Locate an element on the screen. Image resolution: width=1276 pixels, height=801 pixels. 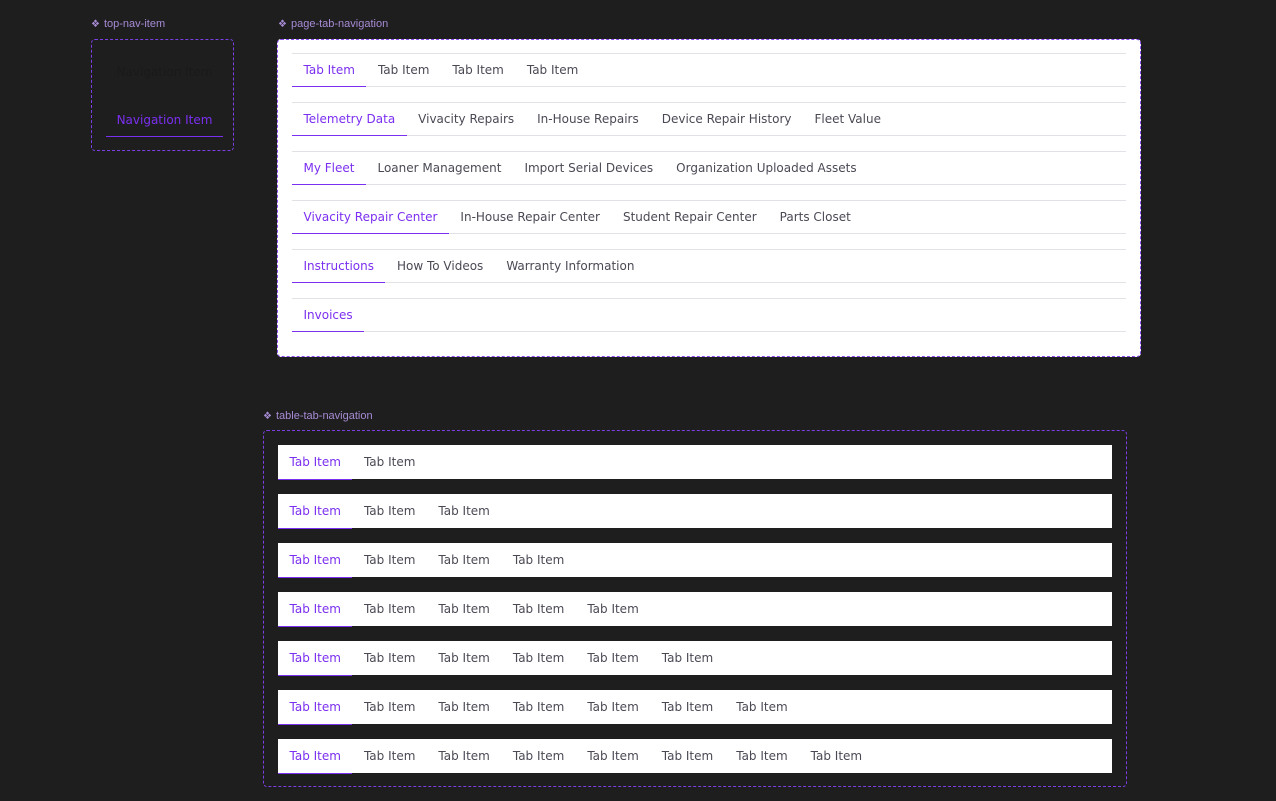
tab-item: In-House Repair Center is located at coordinates (530, 217).